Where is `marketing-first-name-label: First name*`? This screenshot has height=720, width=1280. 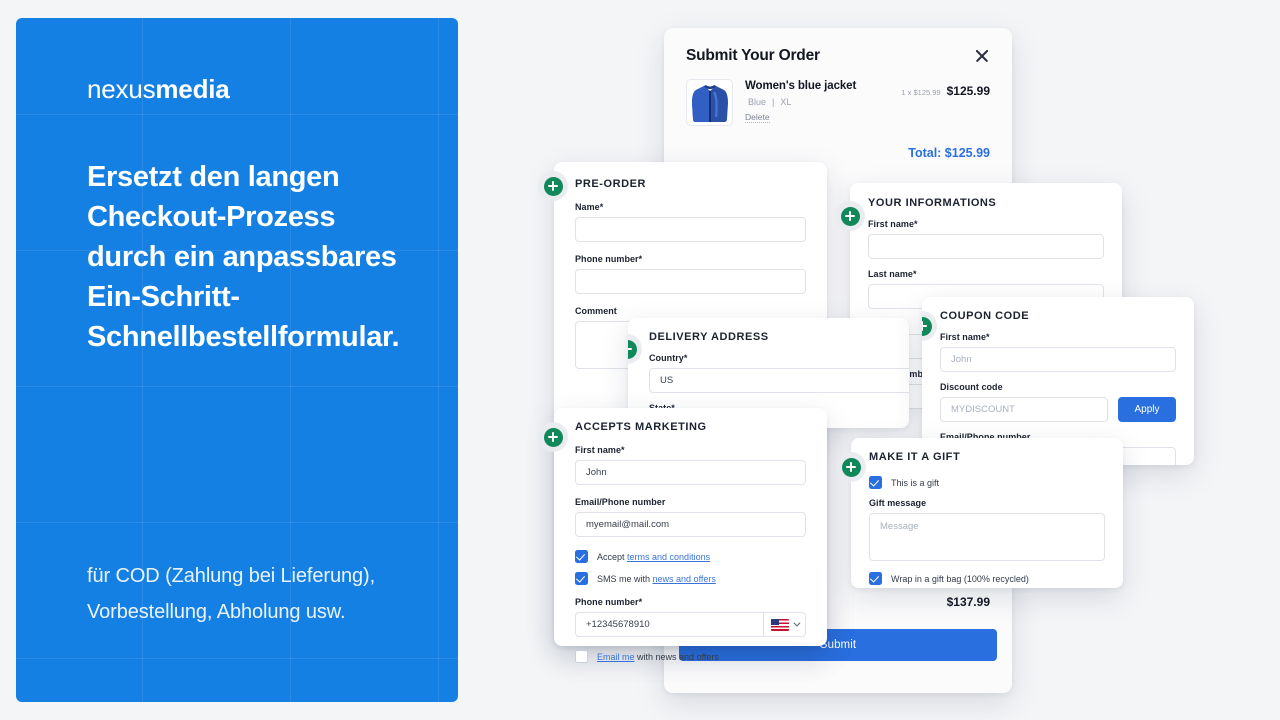 marketing-first-name-label: First name* is located at coordinates (600, 450).